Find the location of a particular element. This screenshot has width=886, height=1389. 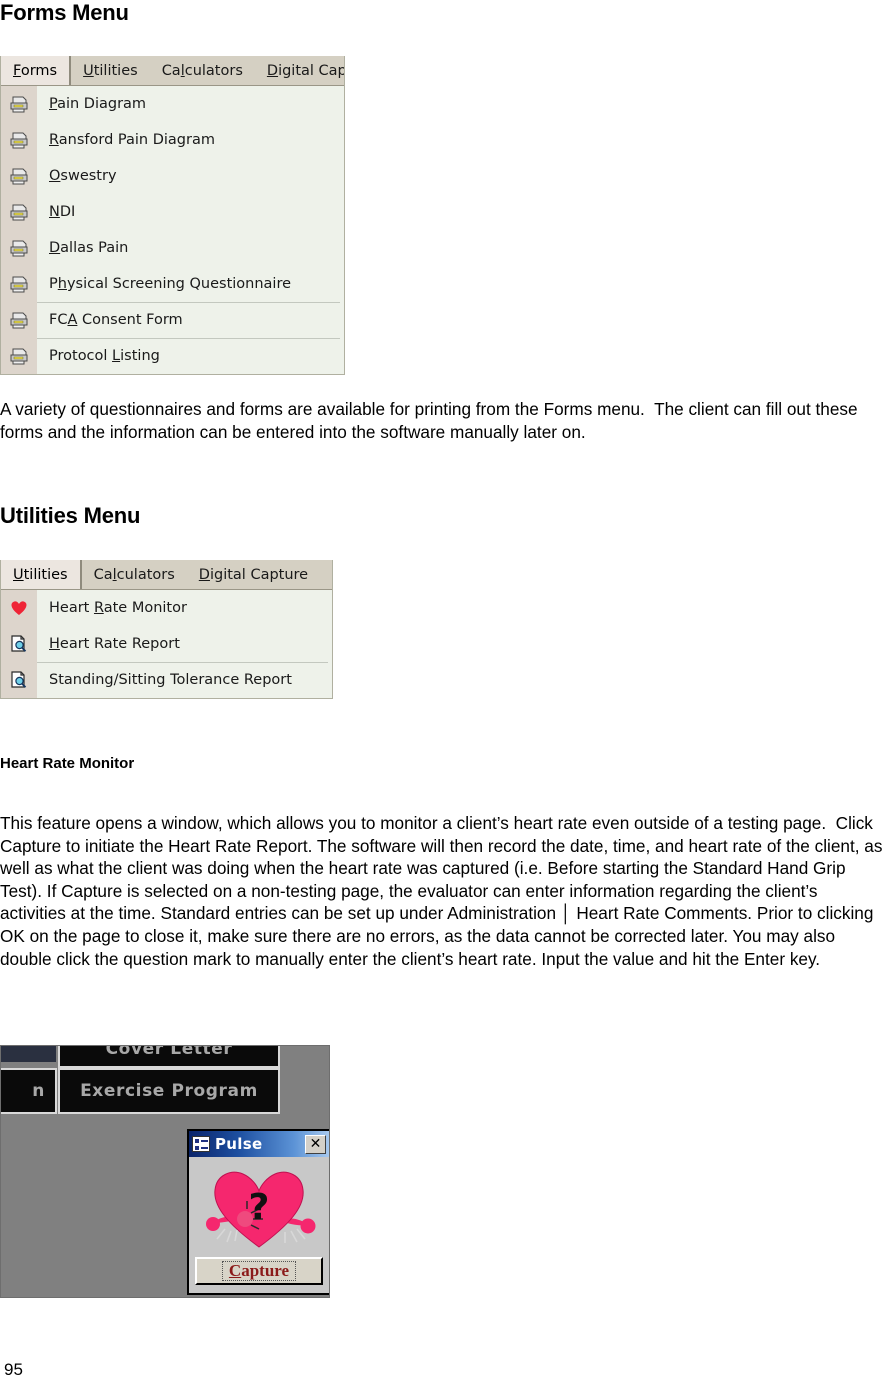

page-title-forms-menu: Forms Menu is located at coordinates (64, 12).